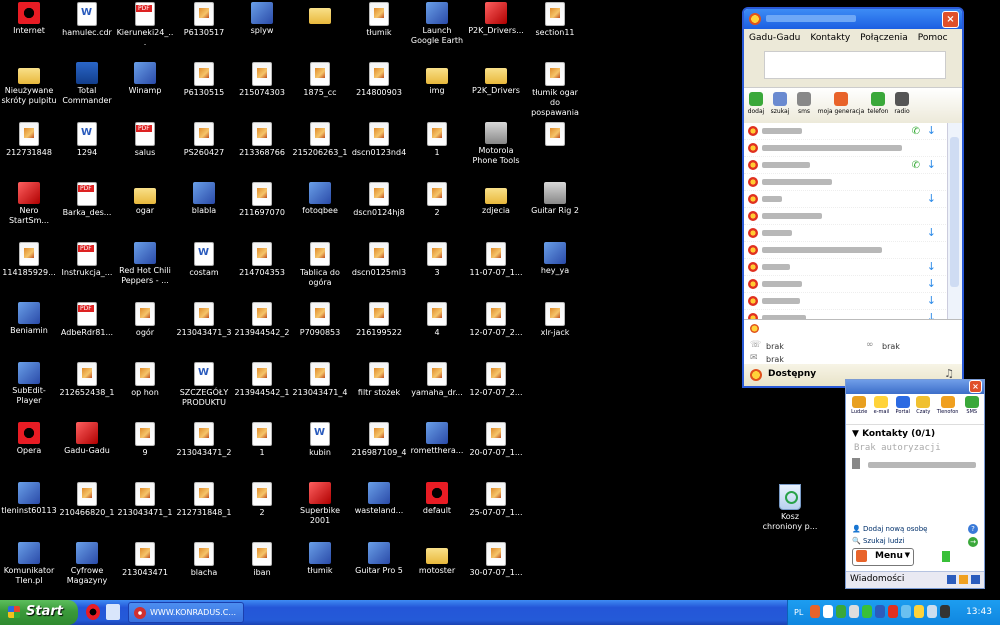 The height and width of the screenshot is (625, 1000). What do you see at coordinates (915, 579) in the screenshot?
I see `tlen-messages-bar: Wiadomości` at bounding box center [915, 579].